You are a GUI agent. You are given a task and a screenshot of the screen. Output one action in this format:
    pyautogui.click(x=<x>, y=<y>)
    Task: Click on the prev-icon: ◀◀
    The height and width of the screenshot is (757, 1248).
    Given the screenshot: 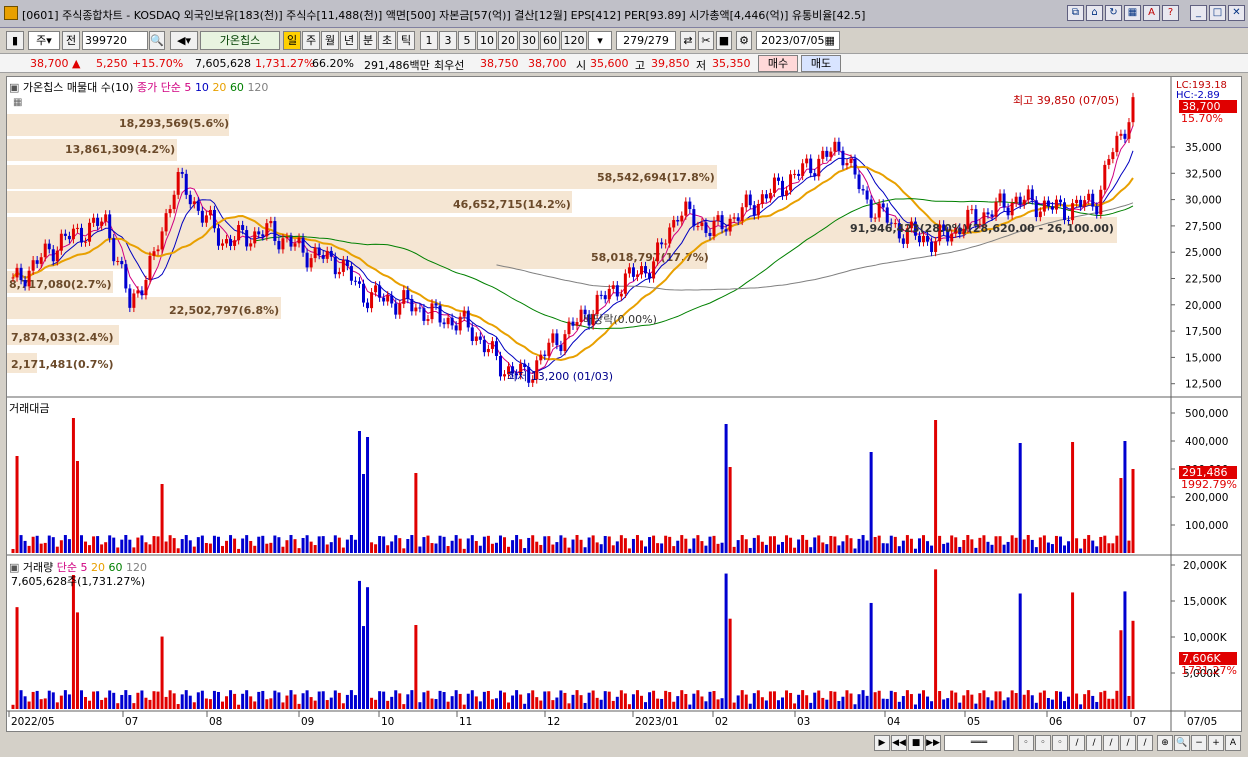 What is the action you would take?
    pyautogui.click(x=899, y=743)
    